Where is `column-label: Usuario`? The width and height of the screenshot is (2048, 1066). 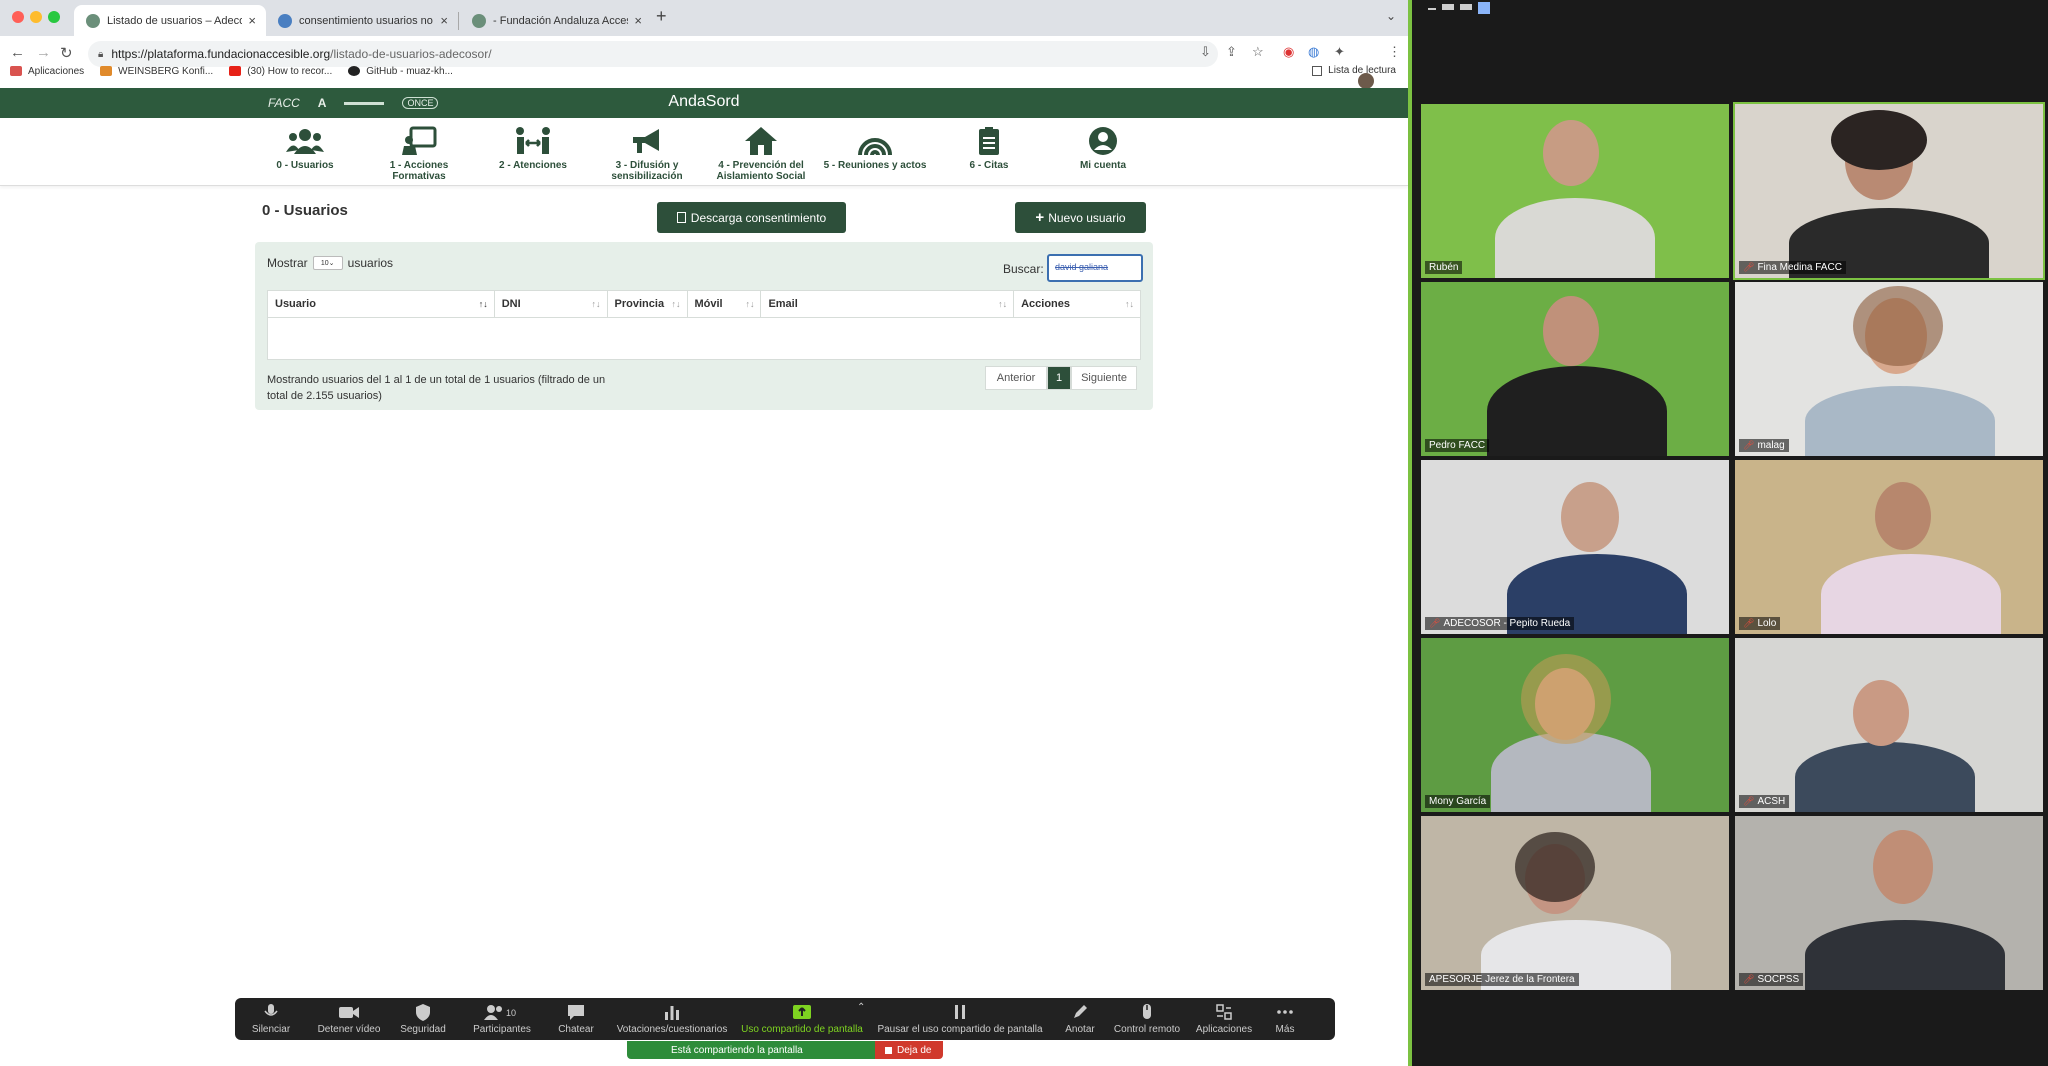 column-label: Usuario is located at coordinates (295, 304).